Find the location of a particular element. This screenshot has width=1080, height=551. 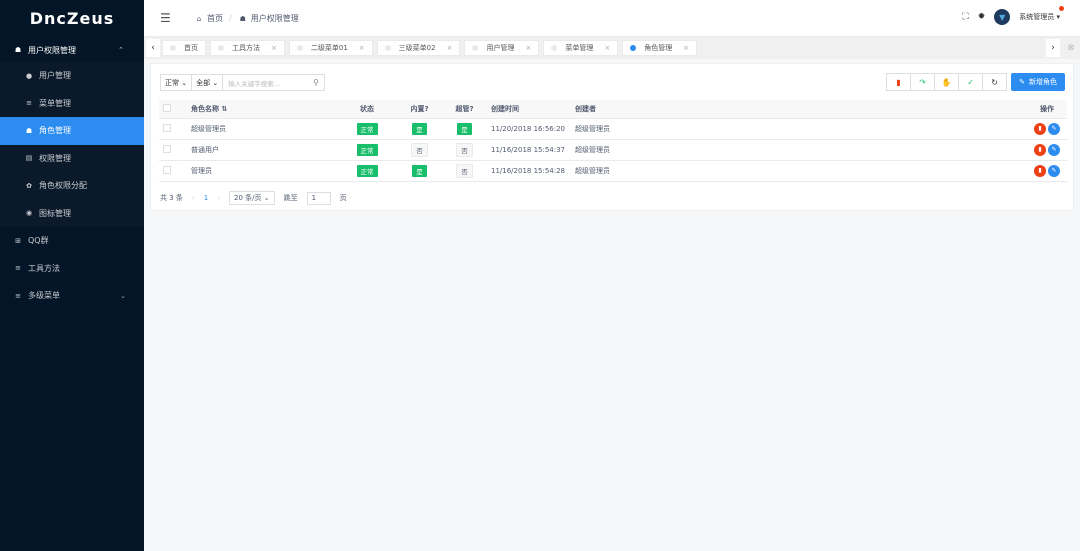

restore-button: ↷ is located at coordinates (923, 82).